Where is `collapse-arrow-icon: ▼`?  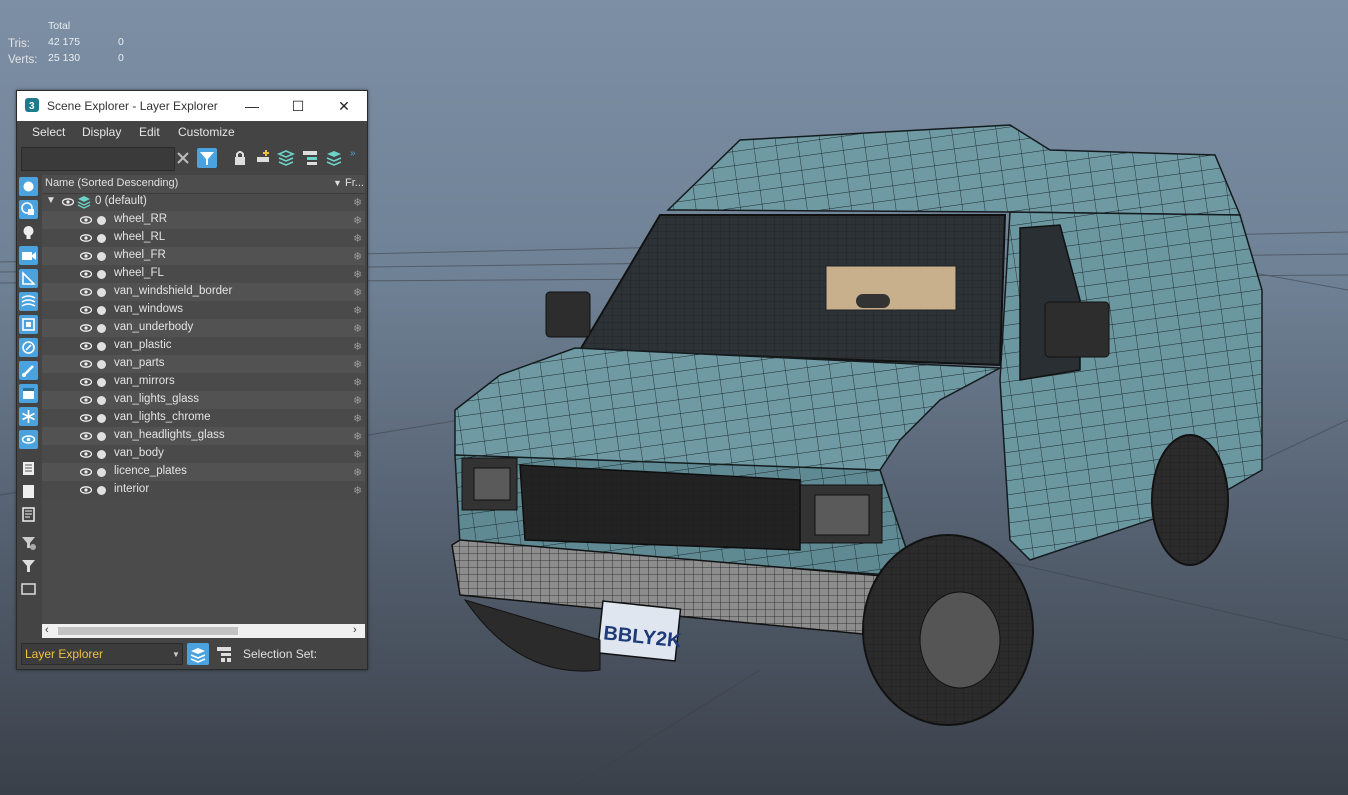
collapse-arrow-icon: ▼ is located at coordinates (51, 200).